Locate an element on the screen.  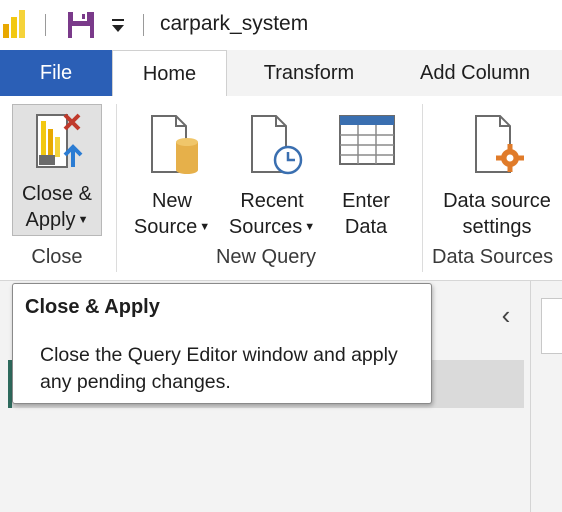
close-apply-button: Close & Apply ▼ is located at coordinates (57, 170).